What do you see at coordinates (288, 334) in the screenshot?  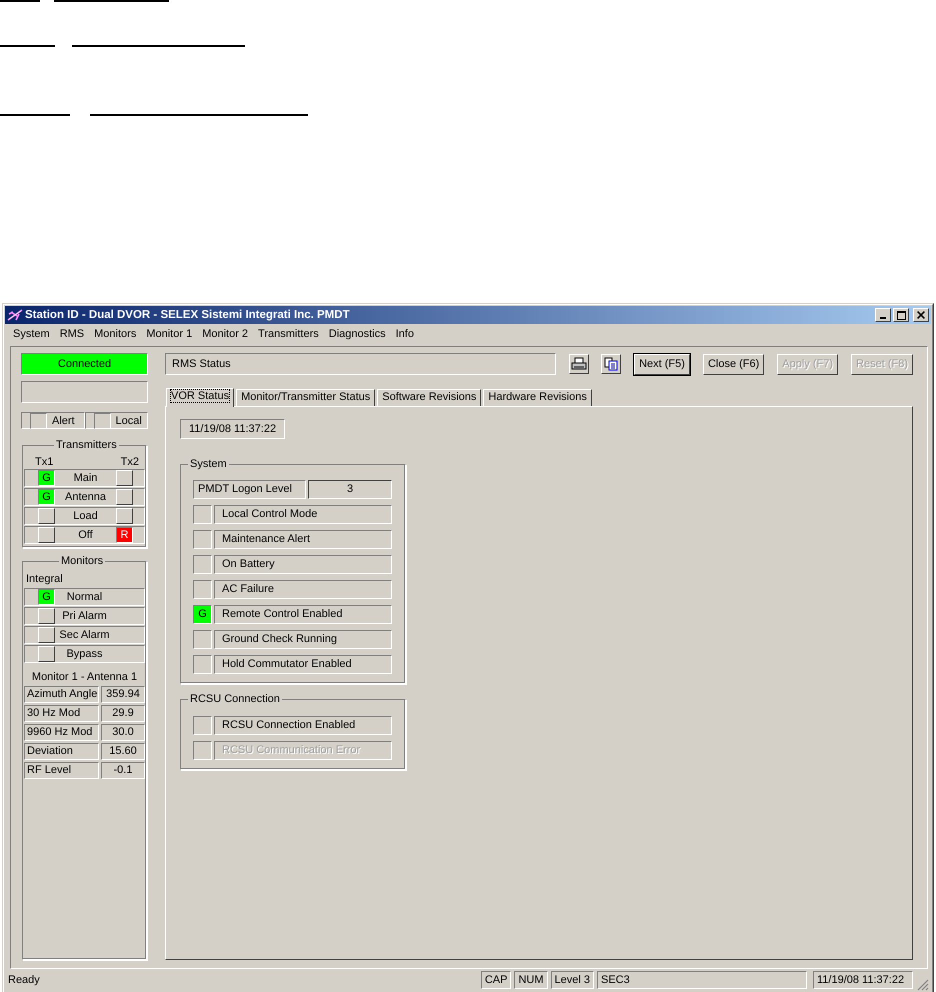 I see `menu-item: Transmitters` at bounding box center [288, 334].